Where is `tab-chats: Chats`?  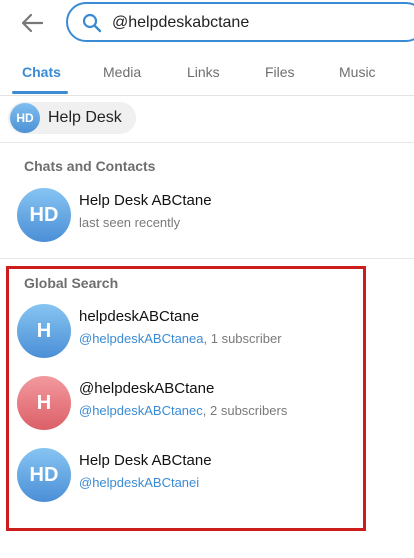
tab-chats: Chats is located at coordinates (41, 72).